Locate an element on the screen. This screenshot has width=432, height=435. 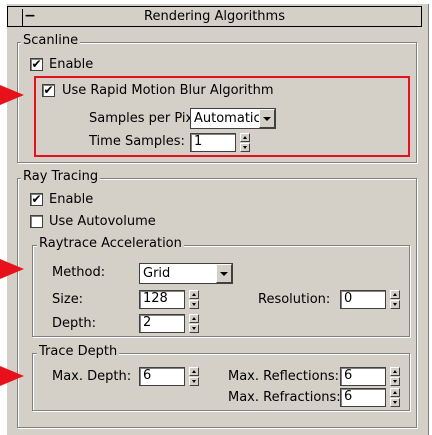
raytrace-acceleration-title: Raytrace Acceleration is located at coordinates (110, 243).